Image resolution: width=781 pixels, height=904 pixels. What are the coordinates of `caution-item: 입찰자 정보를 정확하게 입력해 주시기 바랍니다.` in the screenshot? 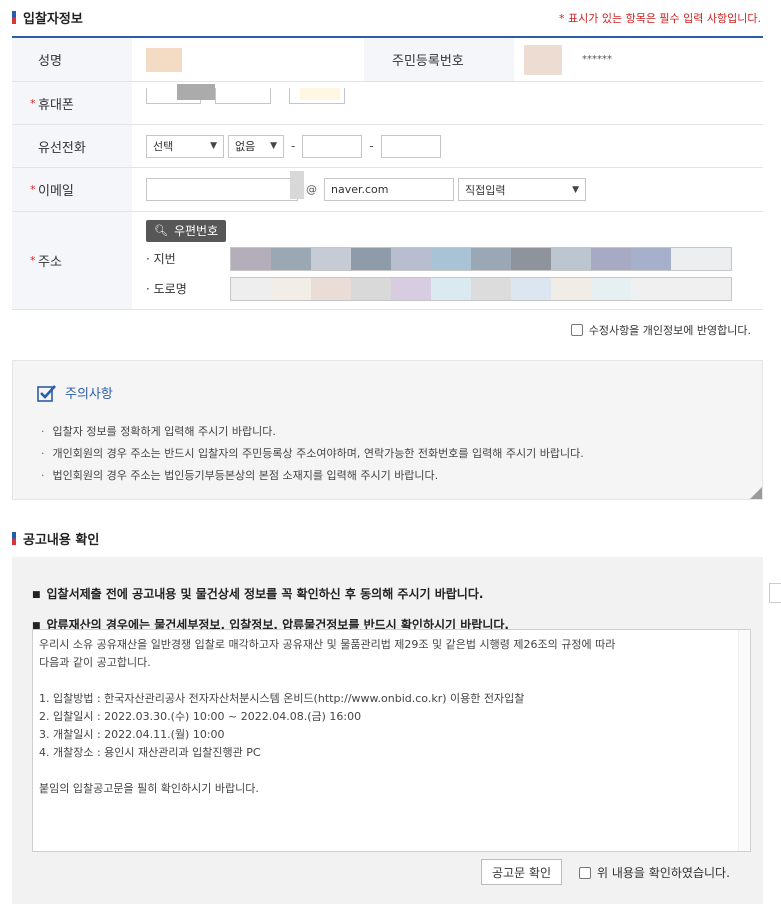 It's located at (312, 432).